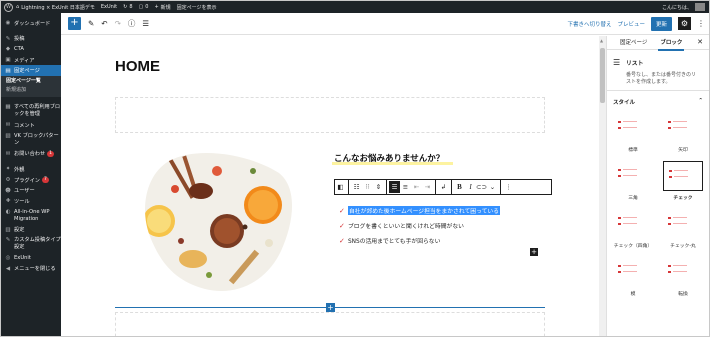  Describe the element at coordinates (74, 23) in the screenshot. I see `block-inserter-button: +` at that location.